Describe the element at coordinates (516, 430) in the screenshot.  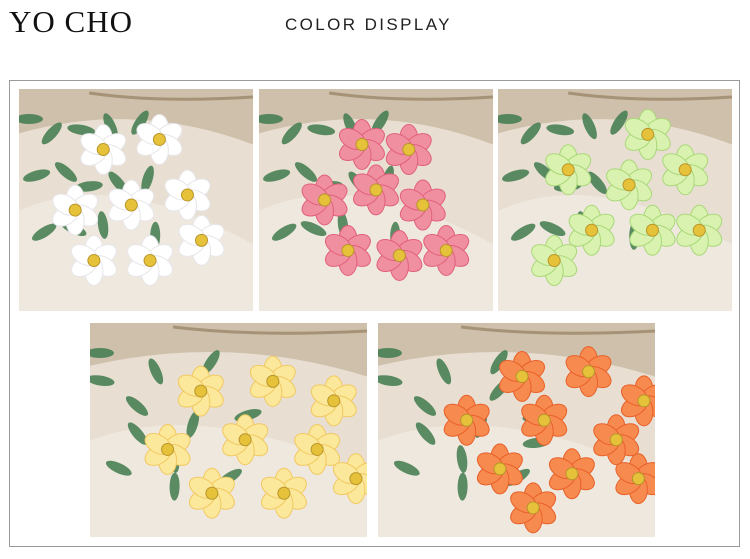
I see `photo-orange-flowers` at that location.